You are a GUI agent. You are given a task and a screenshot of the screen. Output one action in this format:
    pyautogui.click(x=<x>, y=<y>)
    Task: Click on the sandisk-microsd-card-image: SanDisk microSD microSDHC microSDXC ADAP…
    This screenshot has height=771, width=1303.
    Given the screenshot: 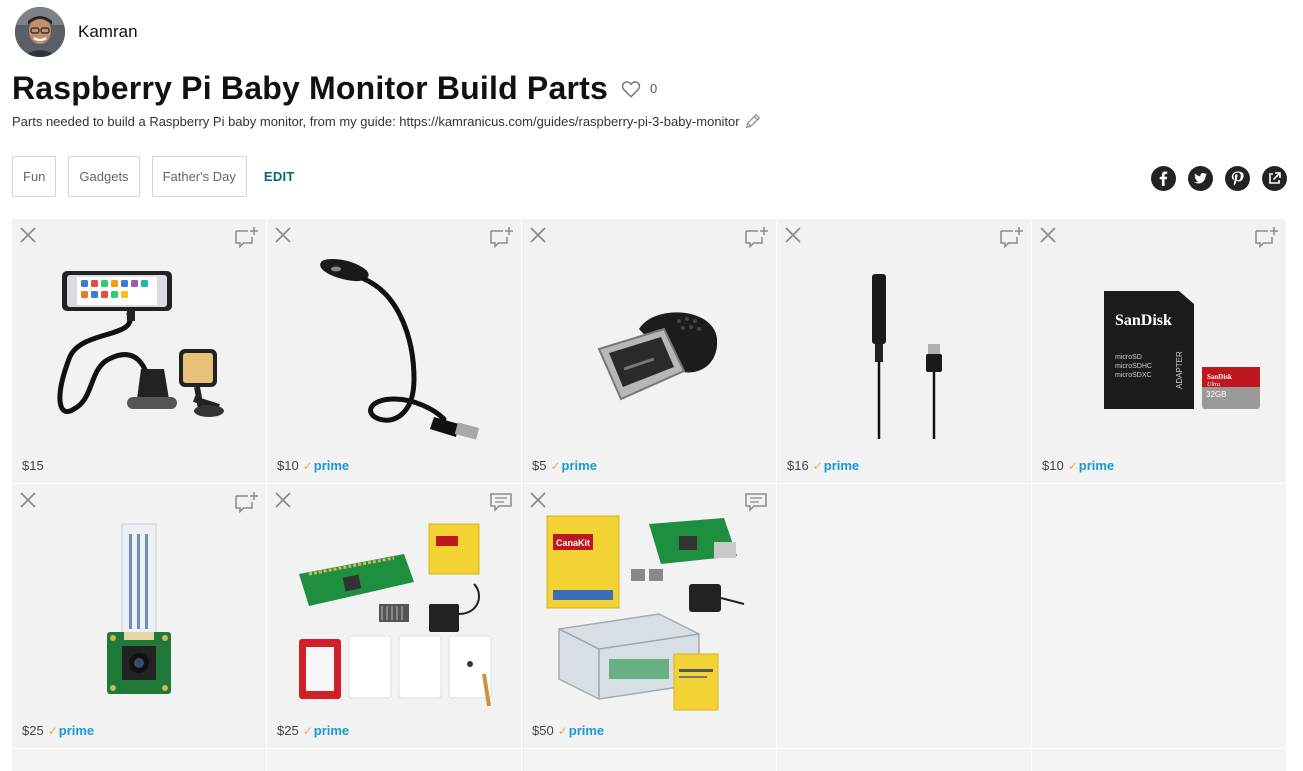 What is the action you would take?
    pyautogui.click(x=1159, y=349)
    